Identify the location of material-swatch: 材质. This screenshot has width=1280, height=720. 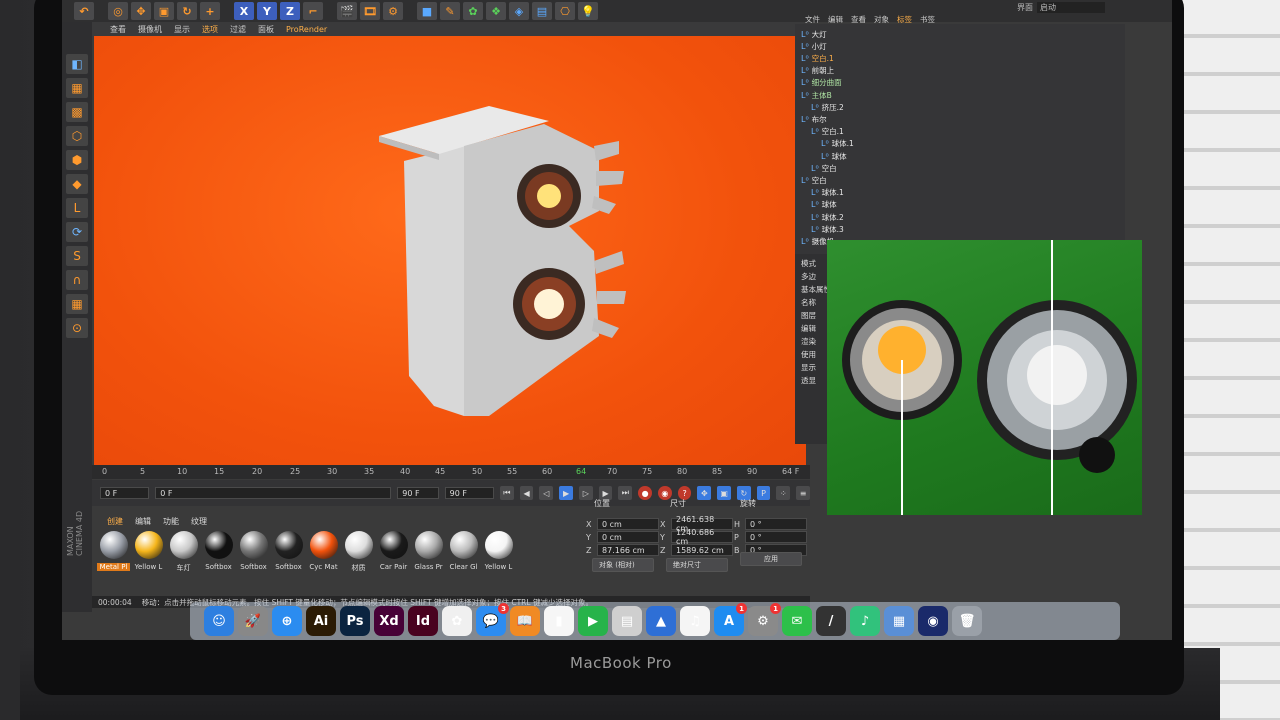
(358, 552).